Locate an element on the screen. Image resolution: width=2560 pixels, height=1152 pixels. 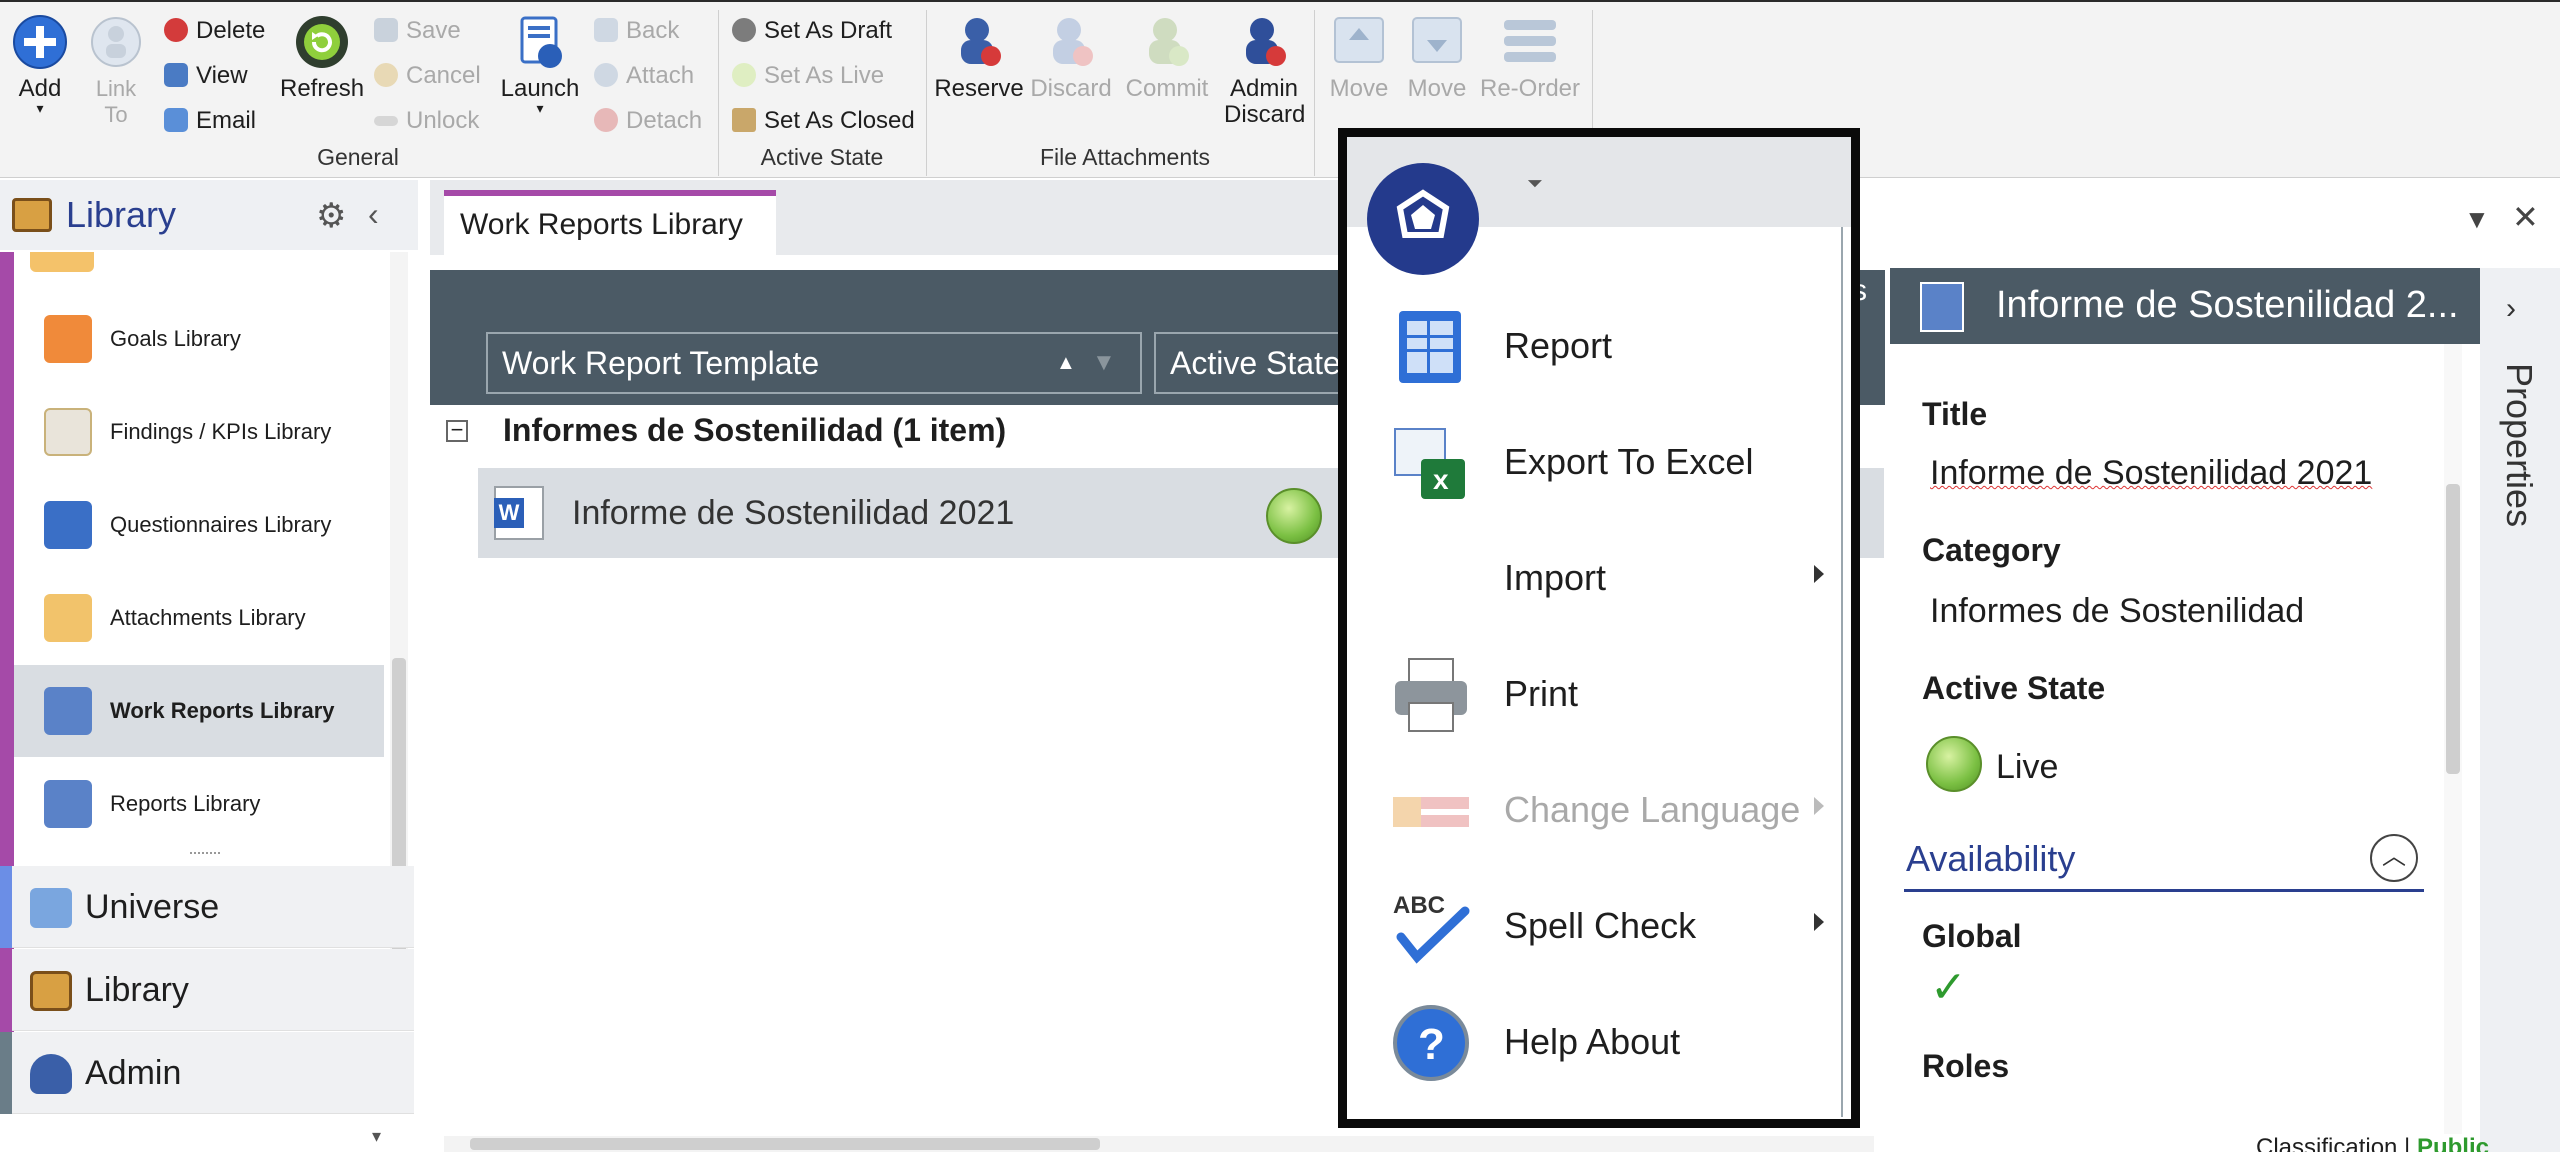
nav-universe-accent is located at coordinates (6, 907).